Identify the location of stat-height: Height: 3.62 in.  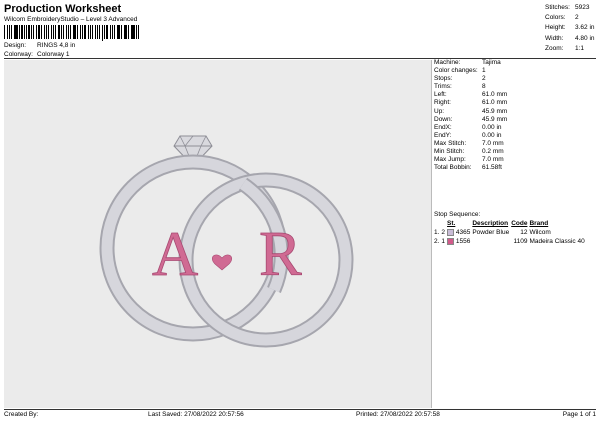
(570, 28).